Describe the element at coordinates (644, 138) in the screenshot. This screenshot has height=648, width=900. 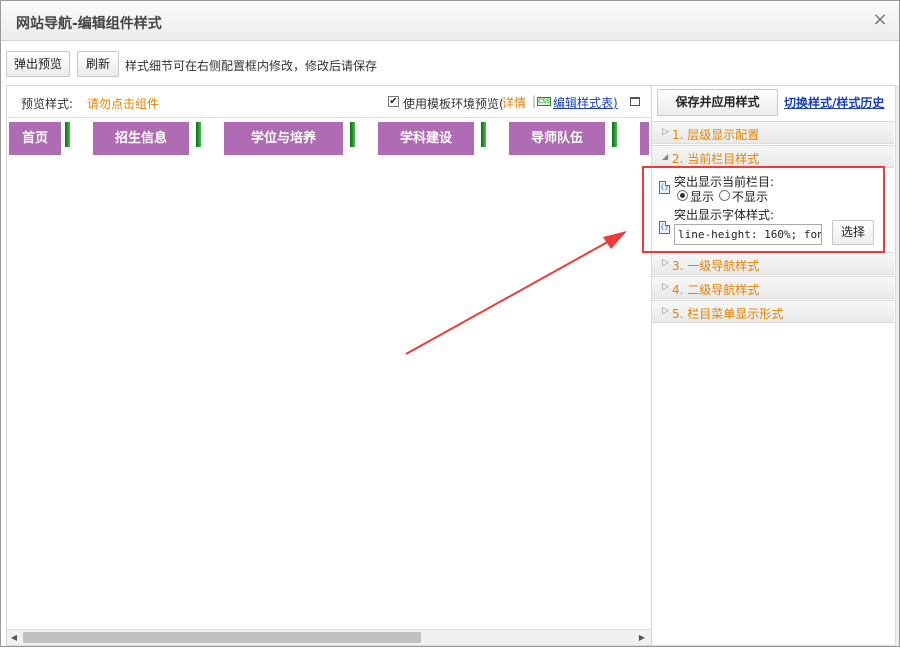
I see `nav-item-cutoff` at that location.